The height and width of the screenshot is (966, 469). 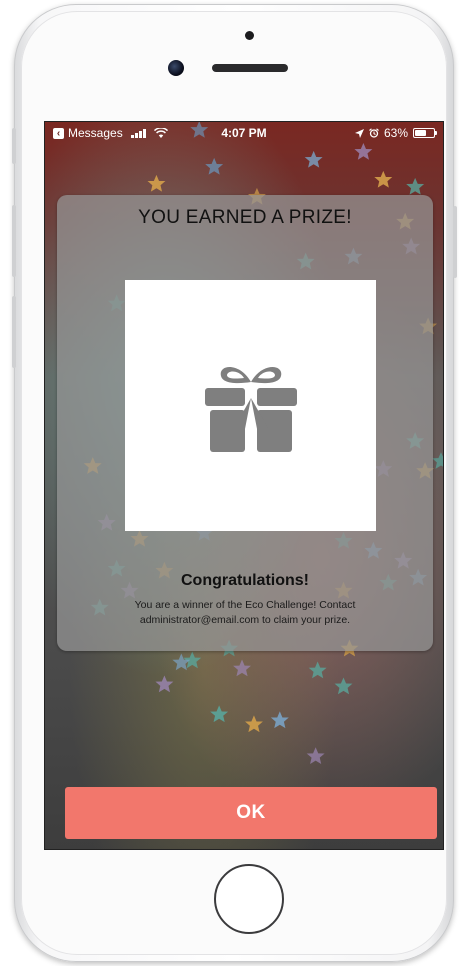 I want to click on volume-up-button, so click(x=14, y=241).